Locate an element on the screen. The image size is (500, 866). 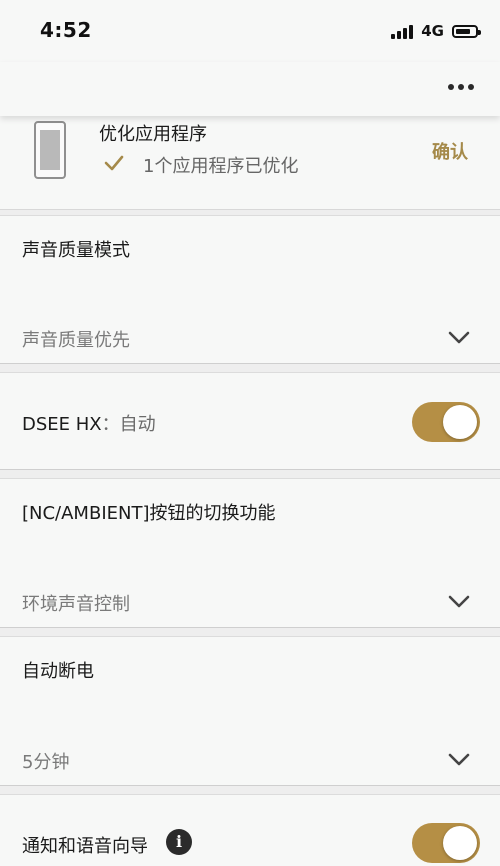
optimize-card: 优化应用程序 1个应用程序已优化 确认 is located at coordinates (250, 163).